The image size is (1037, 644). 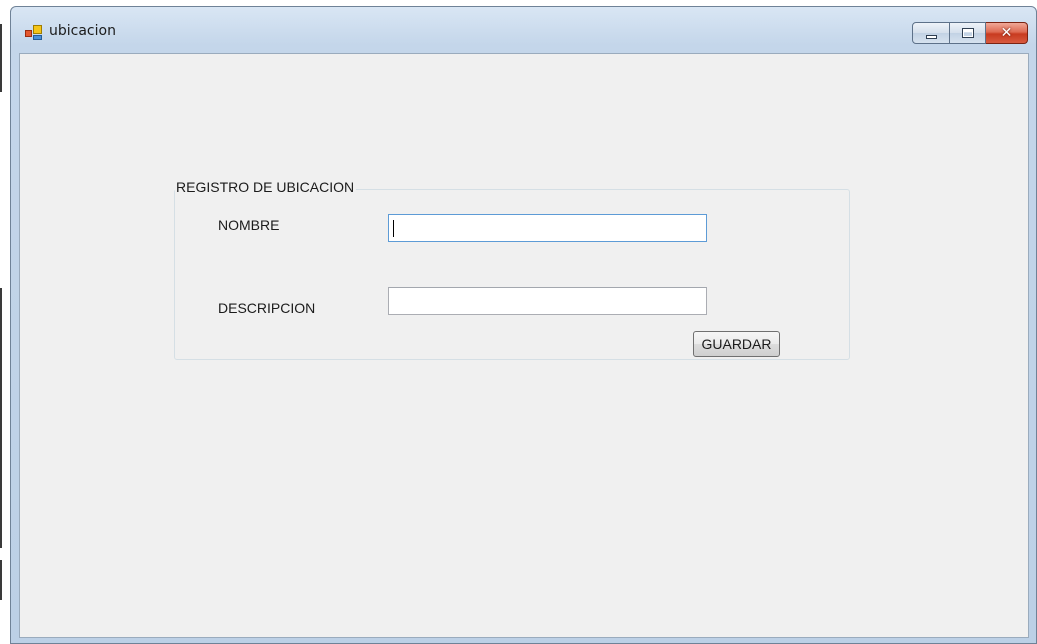 What do you see at coordinates (736, 344) in the screenshot?
I see `guardar-button: GUARDAR` at bounding box center [736, 344].